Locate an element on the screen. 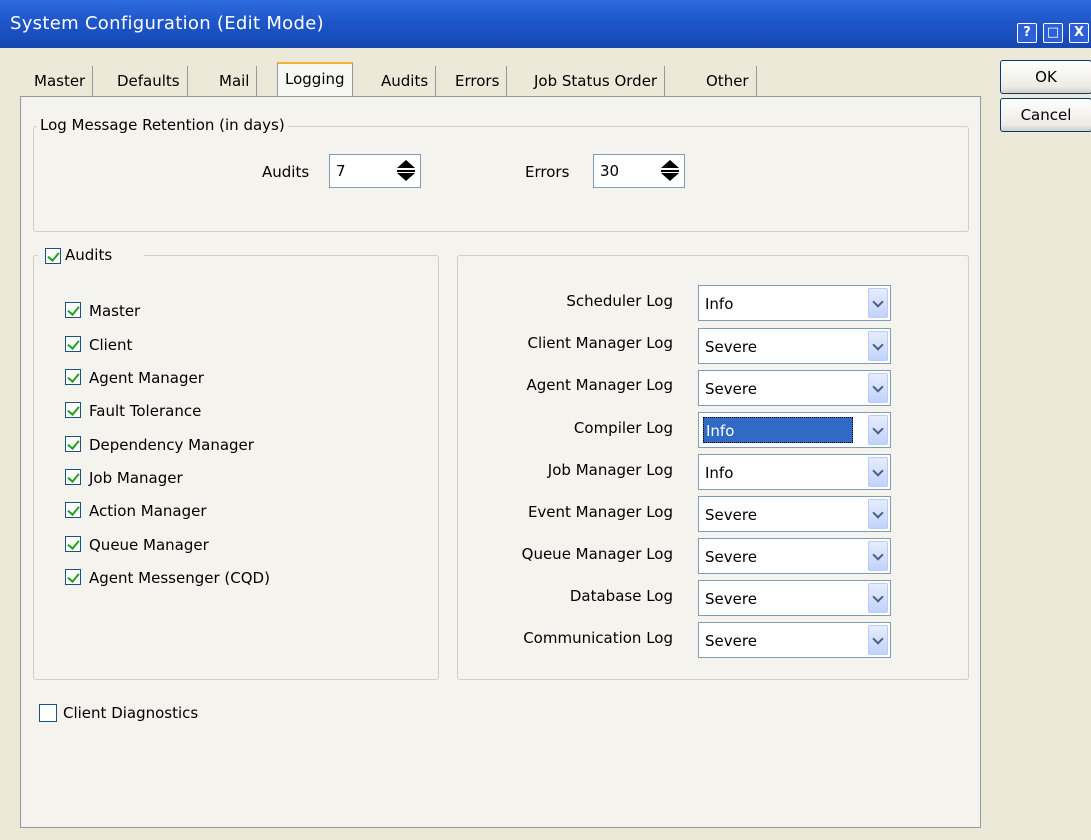 This screenshot has height=840, width=1091. audit-queue-manager-checkbox is located at coordinates (73, 544).